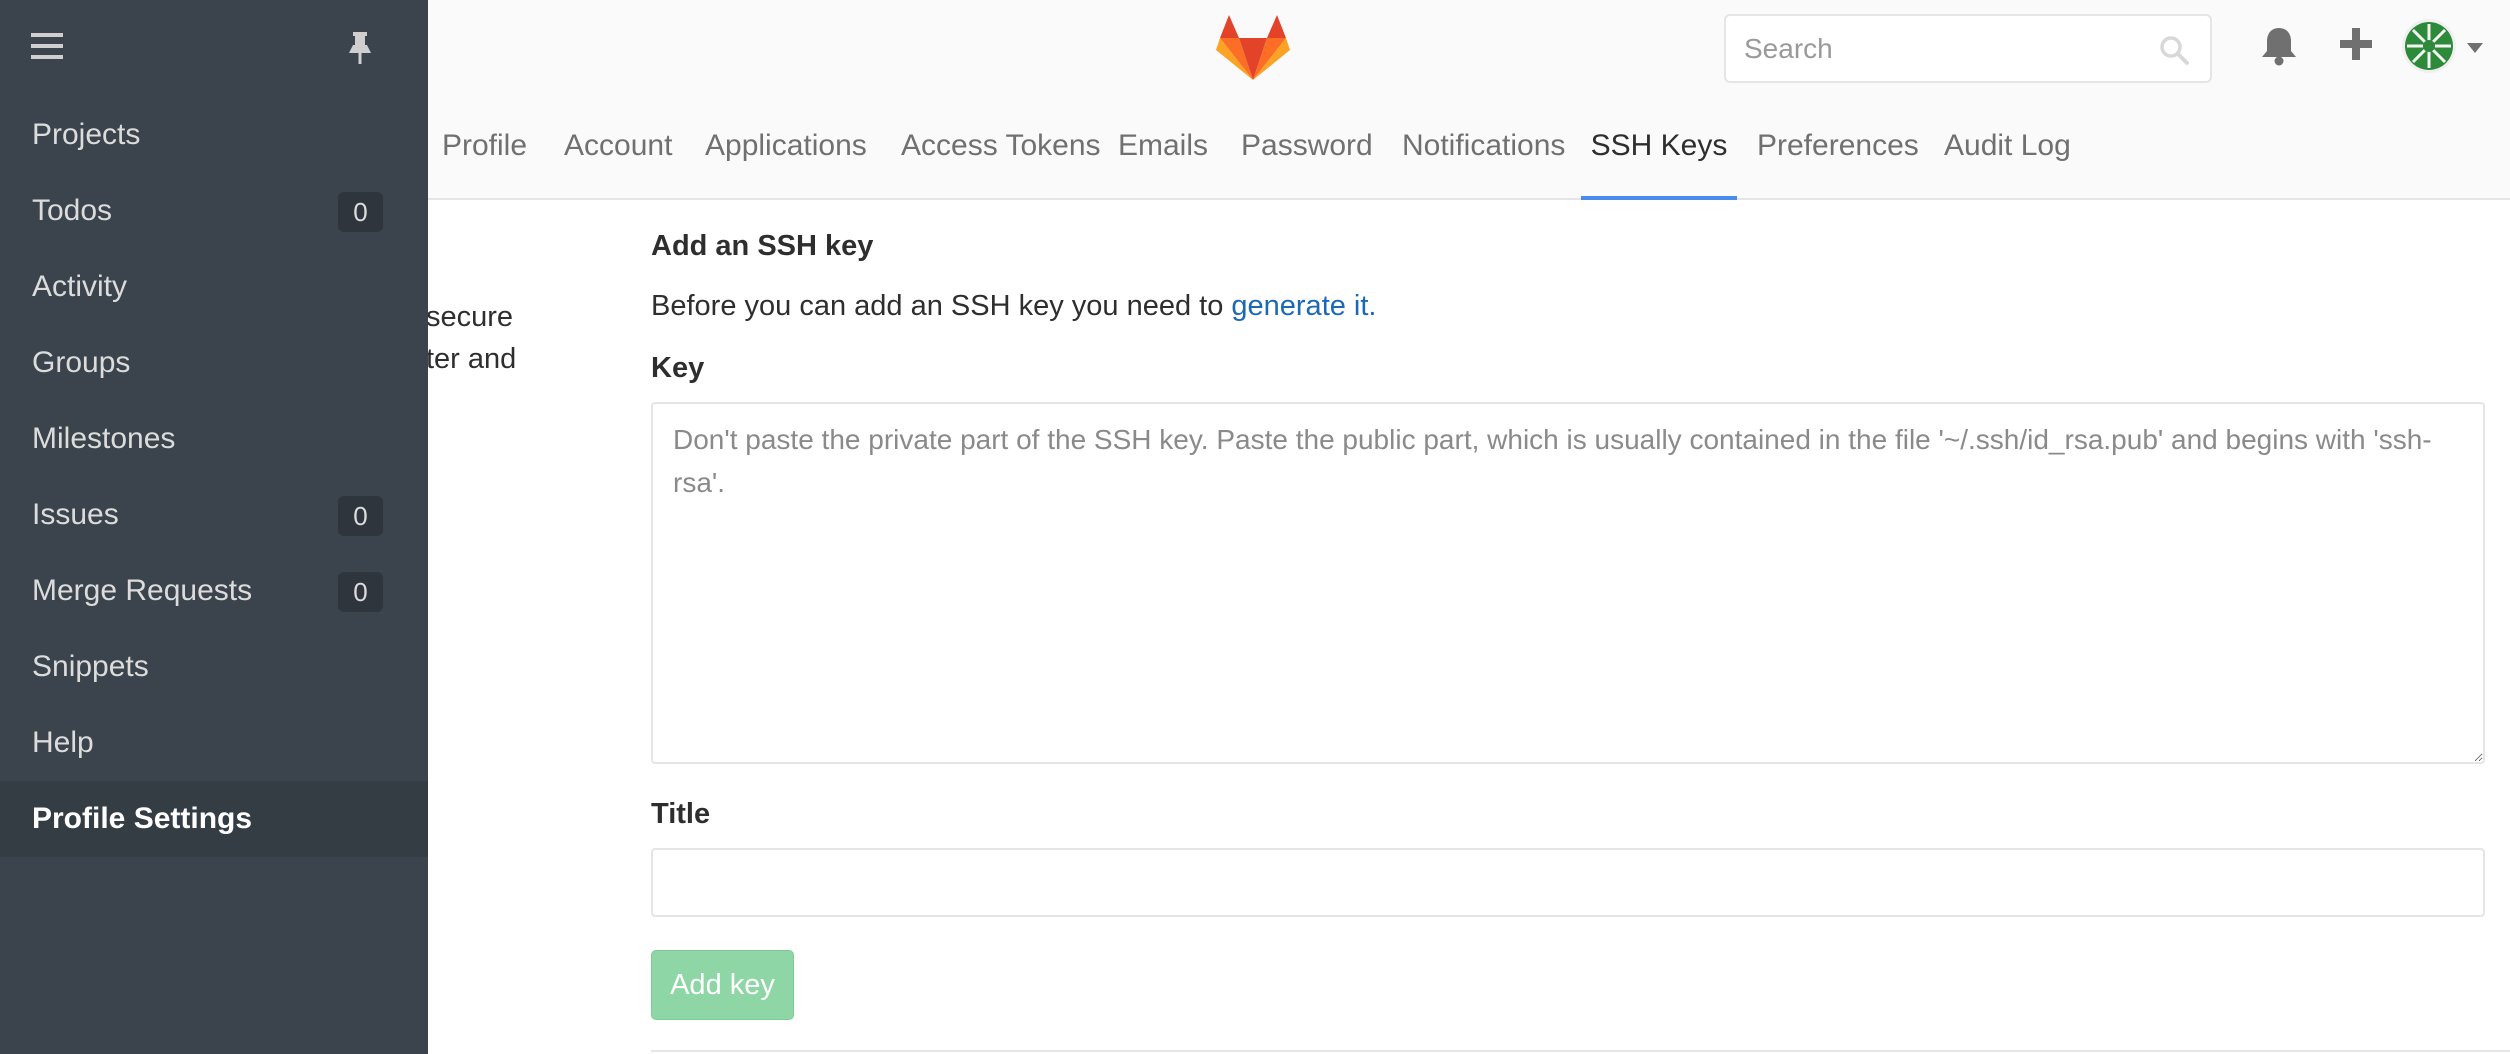 The height and width of the screenshot is (1054, 2510). Describe the element at coordinates (1659, 148) in the screenshot. I see `tab-ssh-keys: SSH Keys` at that location.